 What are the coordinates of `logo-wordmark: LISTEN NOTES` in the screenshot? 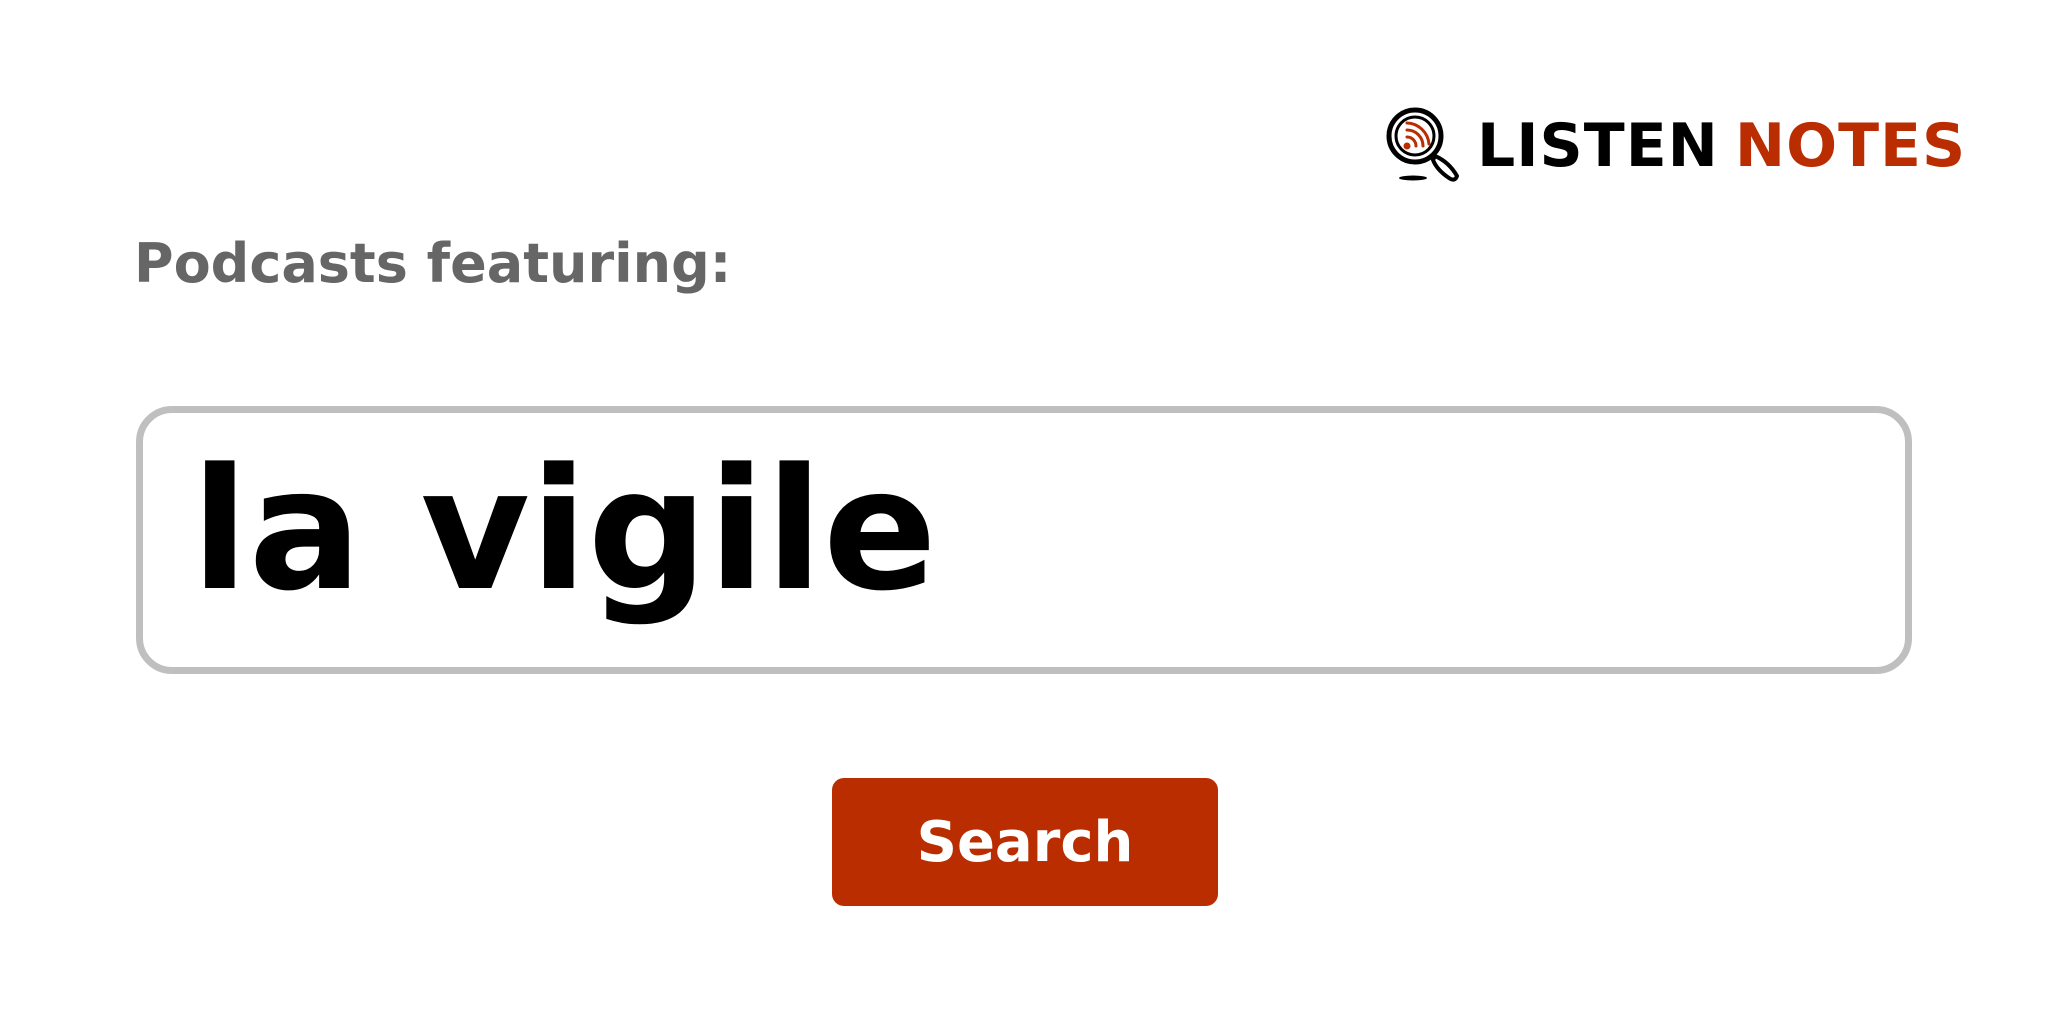 It's located at (1721, 146).